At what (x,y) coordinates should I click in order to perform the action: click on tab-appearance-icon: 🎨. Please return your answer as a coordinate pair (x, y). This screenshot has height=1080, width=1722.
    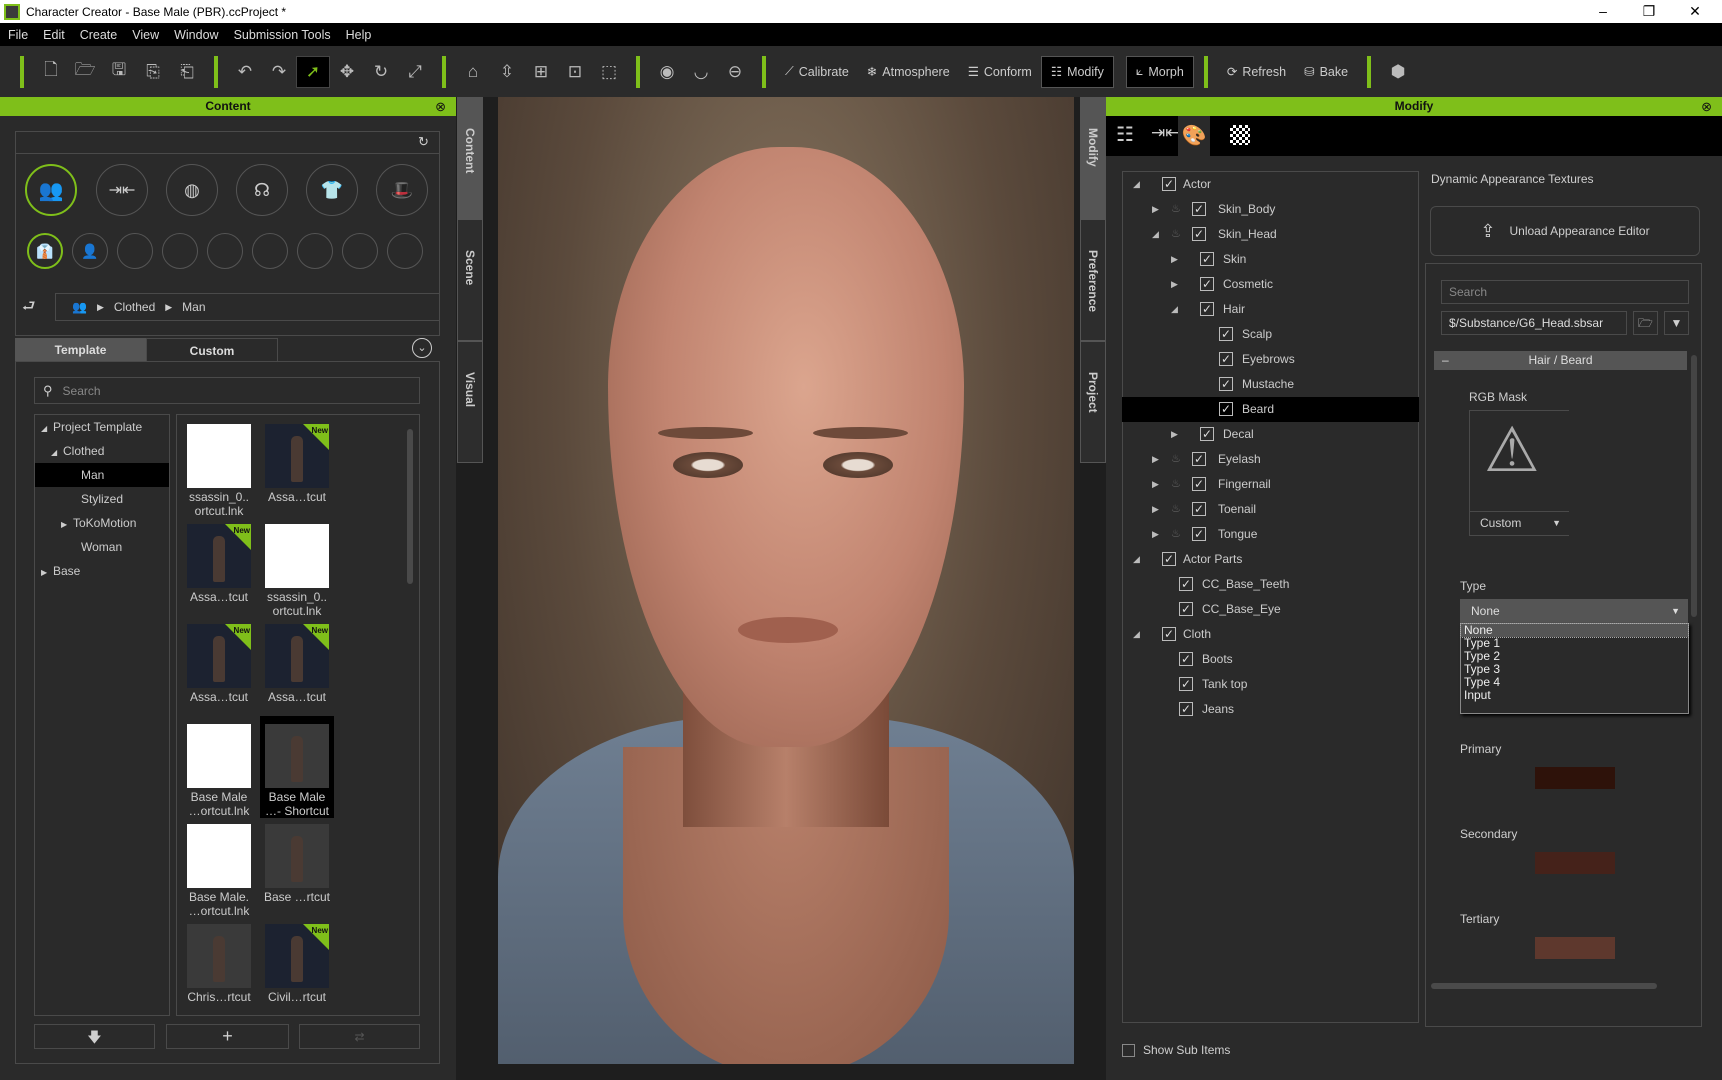
    Looking at the image, I should click on (1194, 136).